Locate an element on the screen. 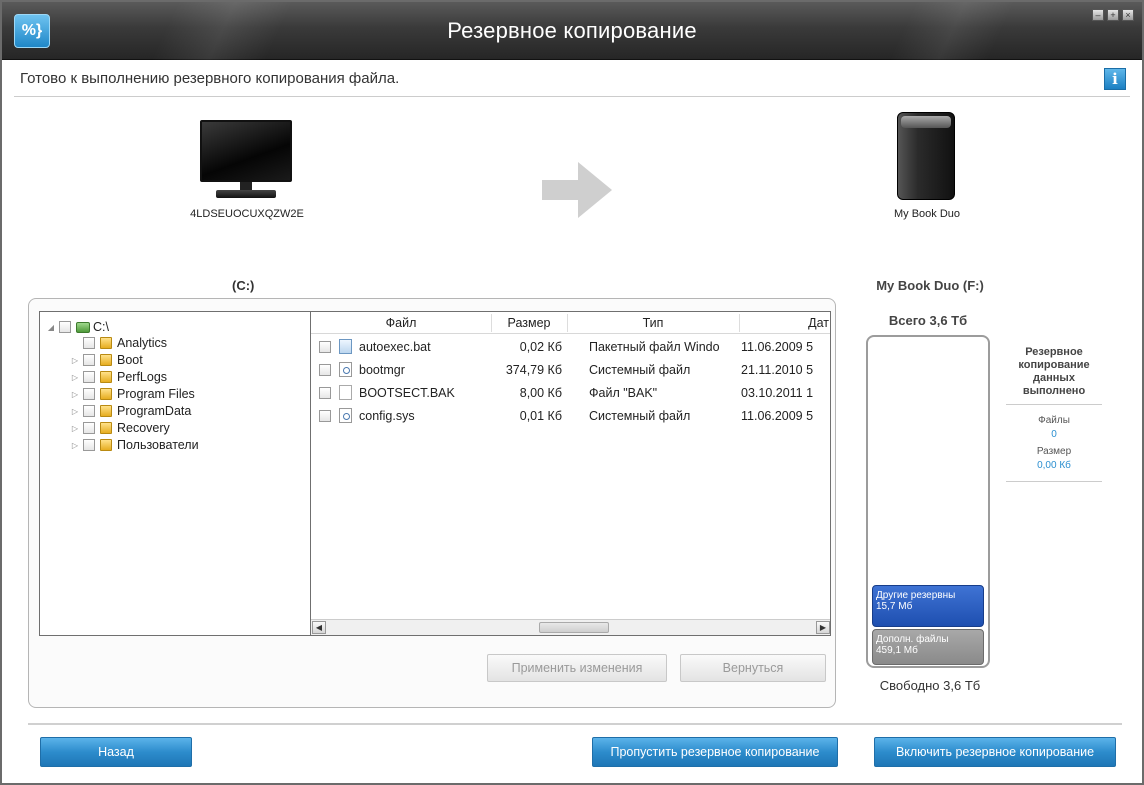 This screenshot has height=785, width=1144. arrow-right-icon is located at coordinates (577, 190).